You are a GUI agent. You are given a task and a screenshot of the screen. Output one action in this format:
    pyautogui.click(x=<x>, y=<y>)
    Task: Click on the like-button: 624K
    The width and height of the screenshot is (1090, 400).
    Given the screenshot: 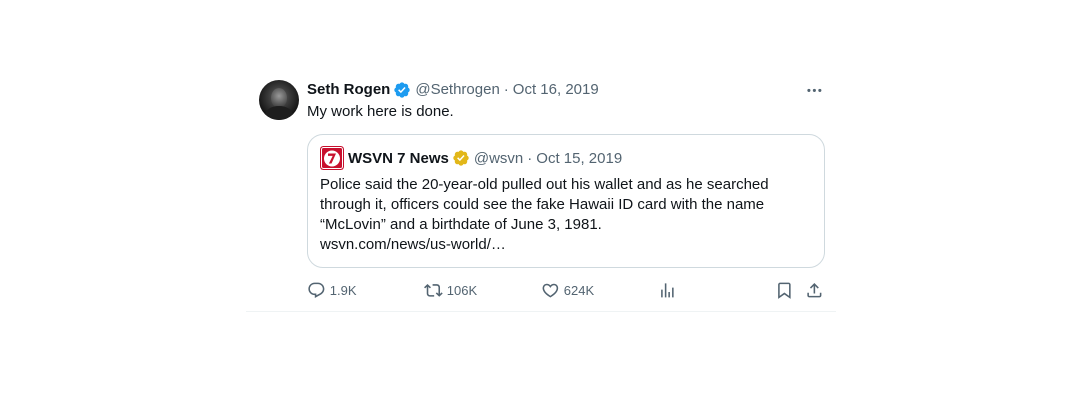 What is the action you would take?
    pyautogui.click(x=567, y=290)
    